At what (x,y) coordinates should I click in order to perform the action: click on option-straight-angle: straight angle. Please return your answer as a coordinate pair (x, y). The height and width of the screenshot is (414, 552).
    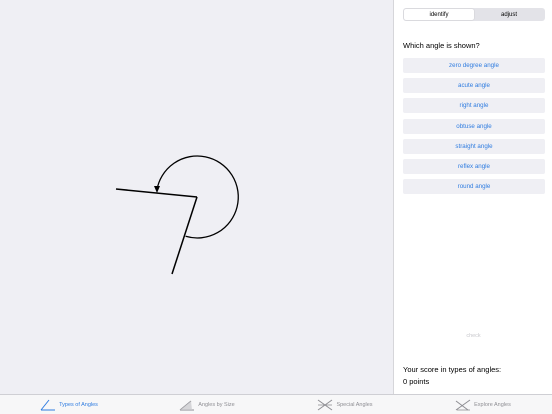
    Looking at the image, I should click on (474, 146).